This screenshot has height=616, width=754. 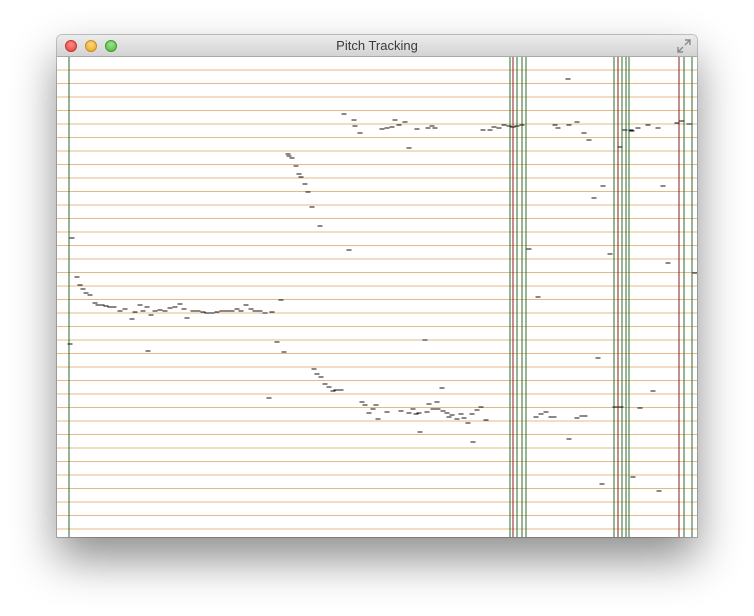 I want to click on window-title: Pitch Tracking, so click(x=377, y=45).